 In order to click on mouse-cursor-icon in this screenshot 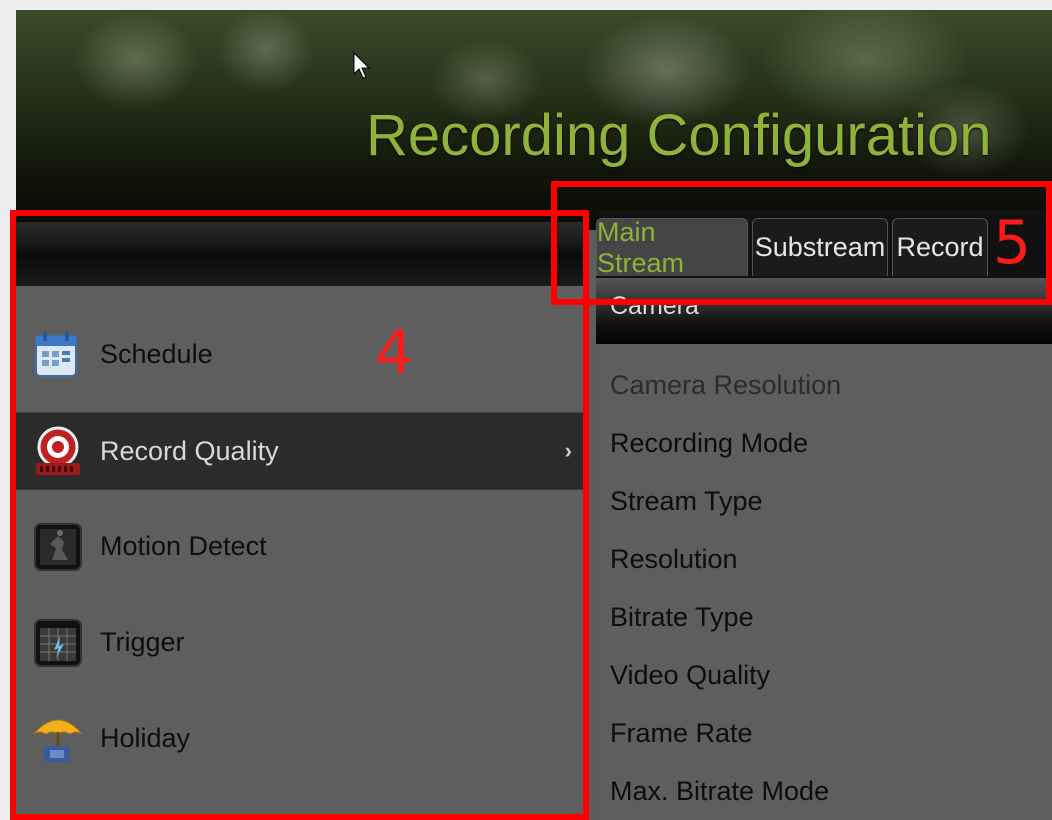, I will do `click(362, 65)`.